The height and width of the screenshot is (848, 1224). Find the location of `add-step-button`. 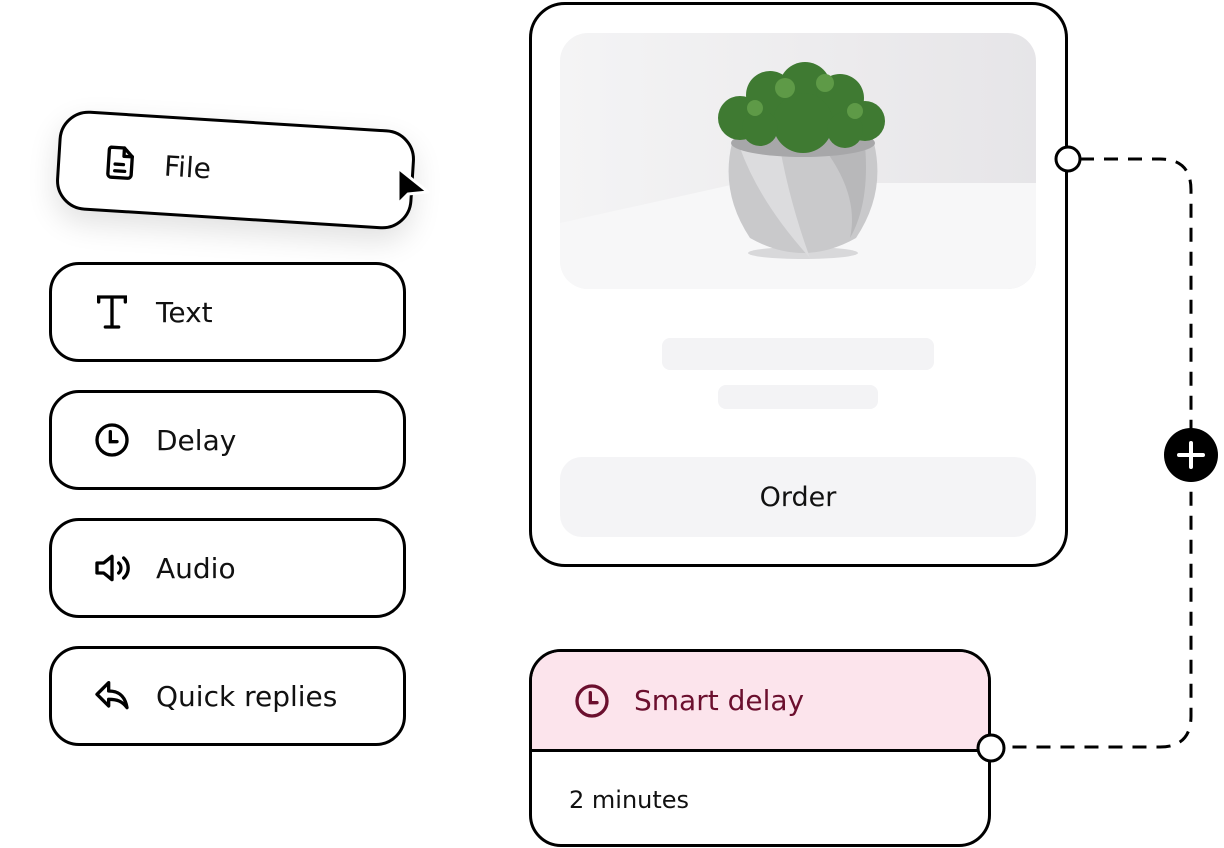

add-step-button is located at coordinates (1191, 455).